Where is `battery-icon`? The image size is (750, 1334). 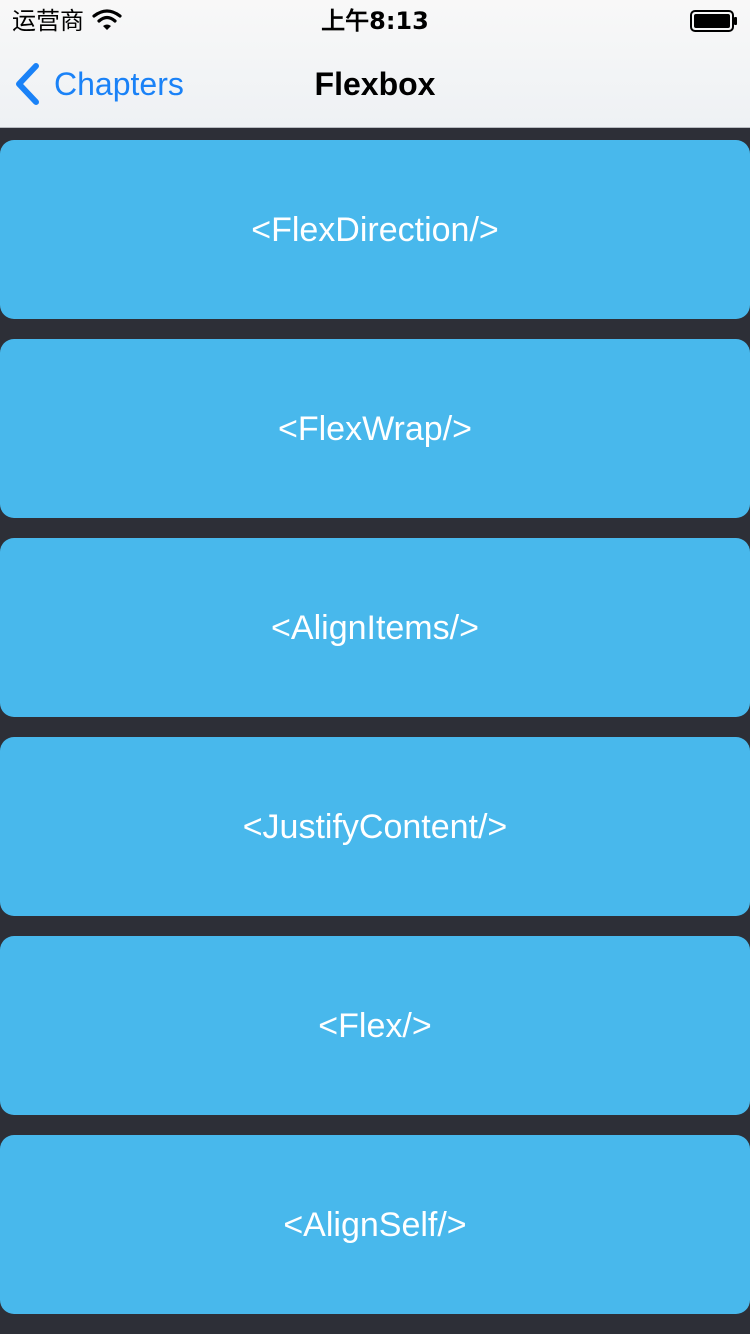
battery-icon is located at coordinates (713, 21).